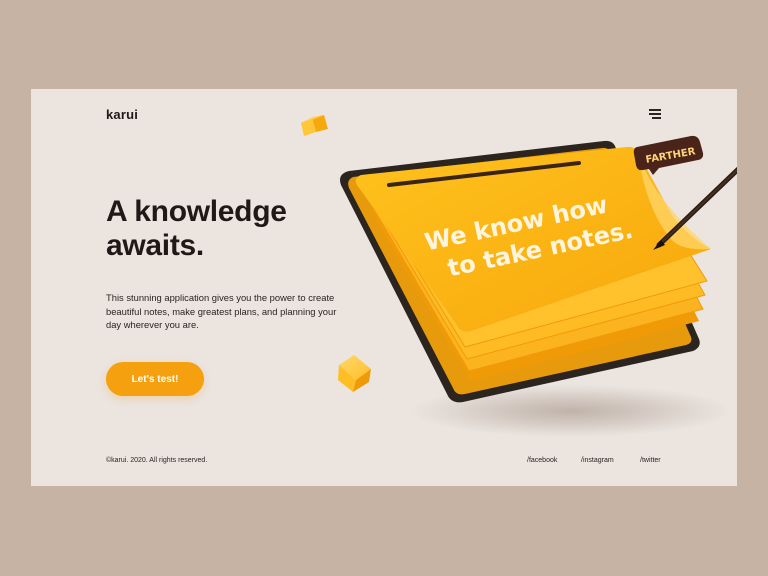  Describe the element at coordinates (157, 460) in the screenshot. I see `footer-copyright: ©karui. 2020. All rights reserved.` at that location.